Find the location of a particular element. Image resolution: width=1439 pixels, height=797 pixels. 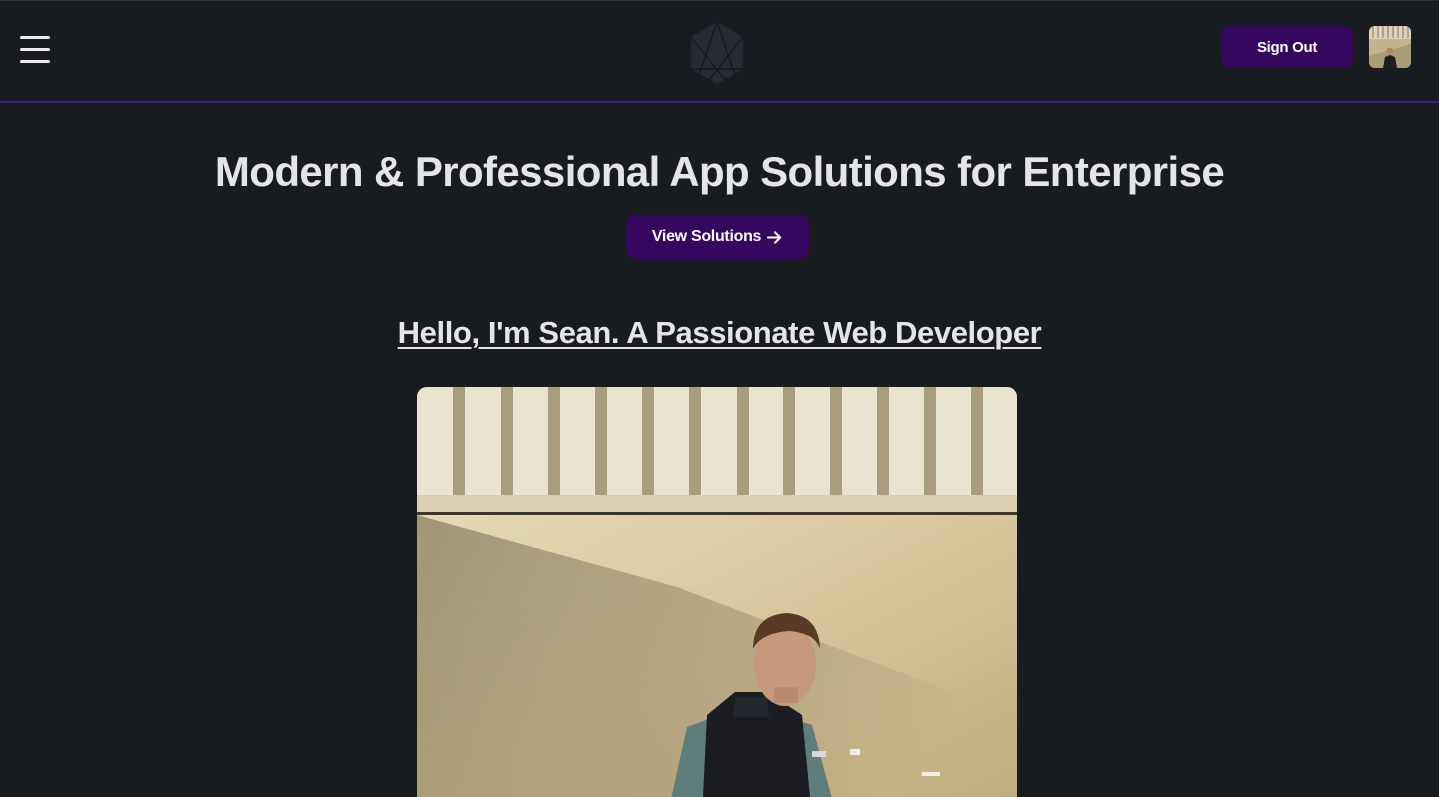

hexagon-logo-icon is located at coordinates (717, 53).